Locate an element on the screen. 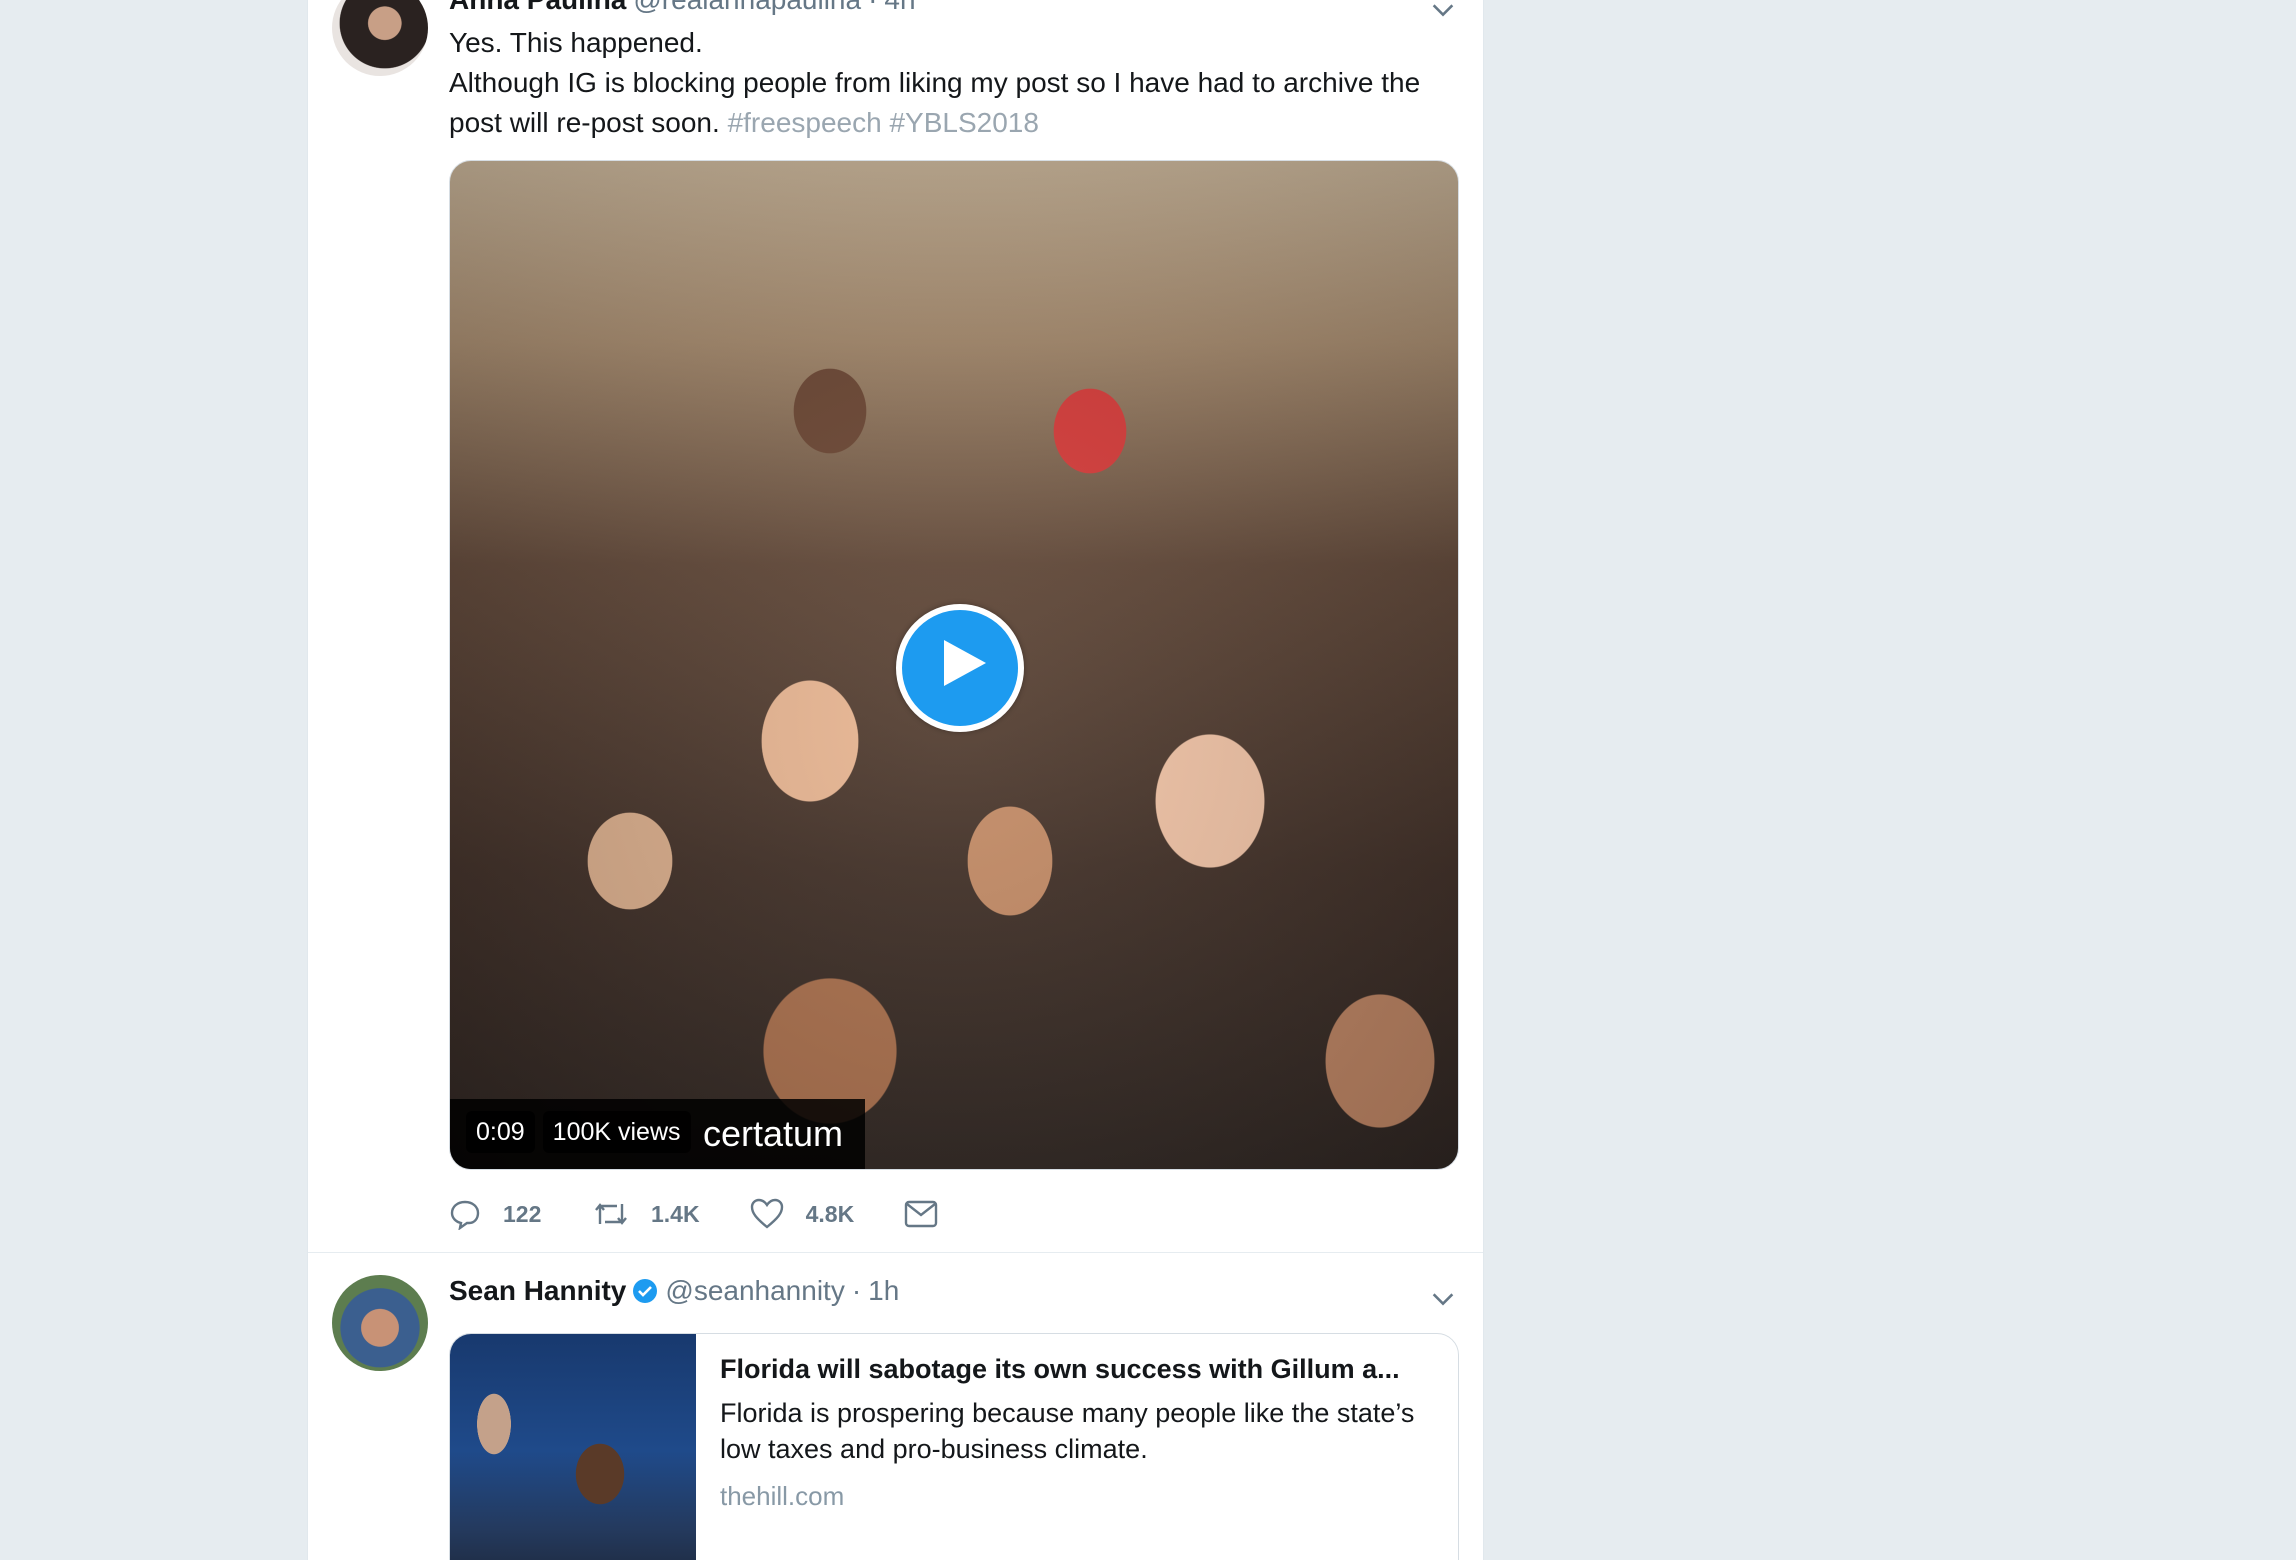 This screenshot has width=2296, height=1560. verified-badge-icon is located at coordinates (645, 1291).